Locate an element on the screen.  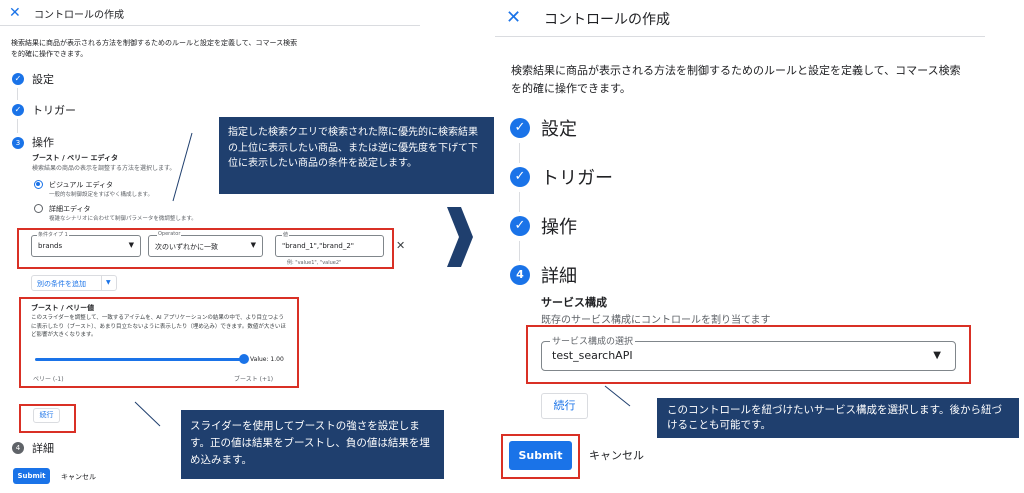
service-config-desc: 既存のサービス構成にコントロールを割り当てます is located at coordinates (656, 320).